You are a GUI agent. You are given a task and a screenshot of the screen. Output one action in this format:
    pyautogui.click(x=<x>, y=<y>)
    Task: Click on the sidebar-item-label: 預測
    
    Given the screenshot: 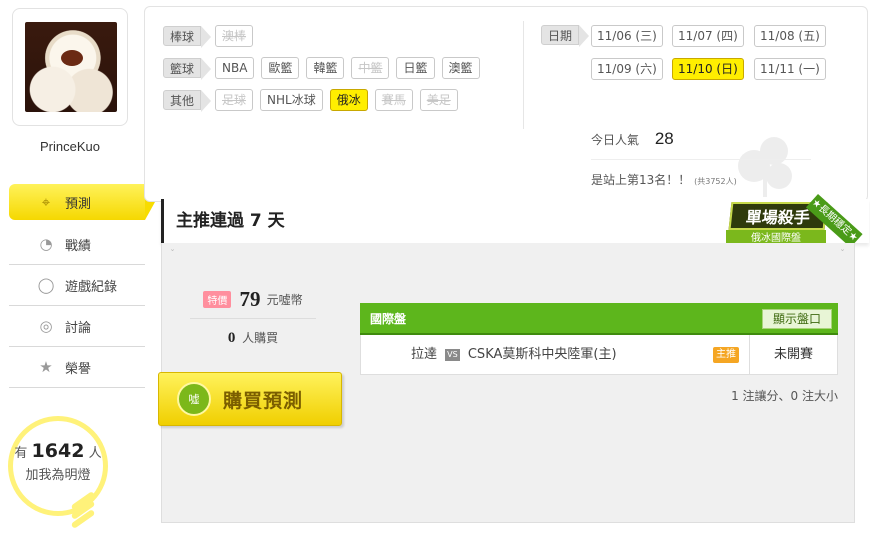 What is the action you would take?
    pyautogui.click(x=78, y=204)
    